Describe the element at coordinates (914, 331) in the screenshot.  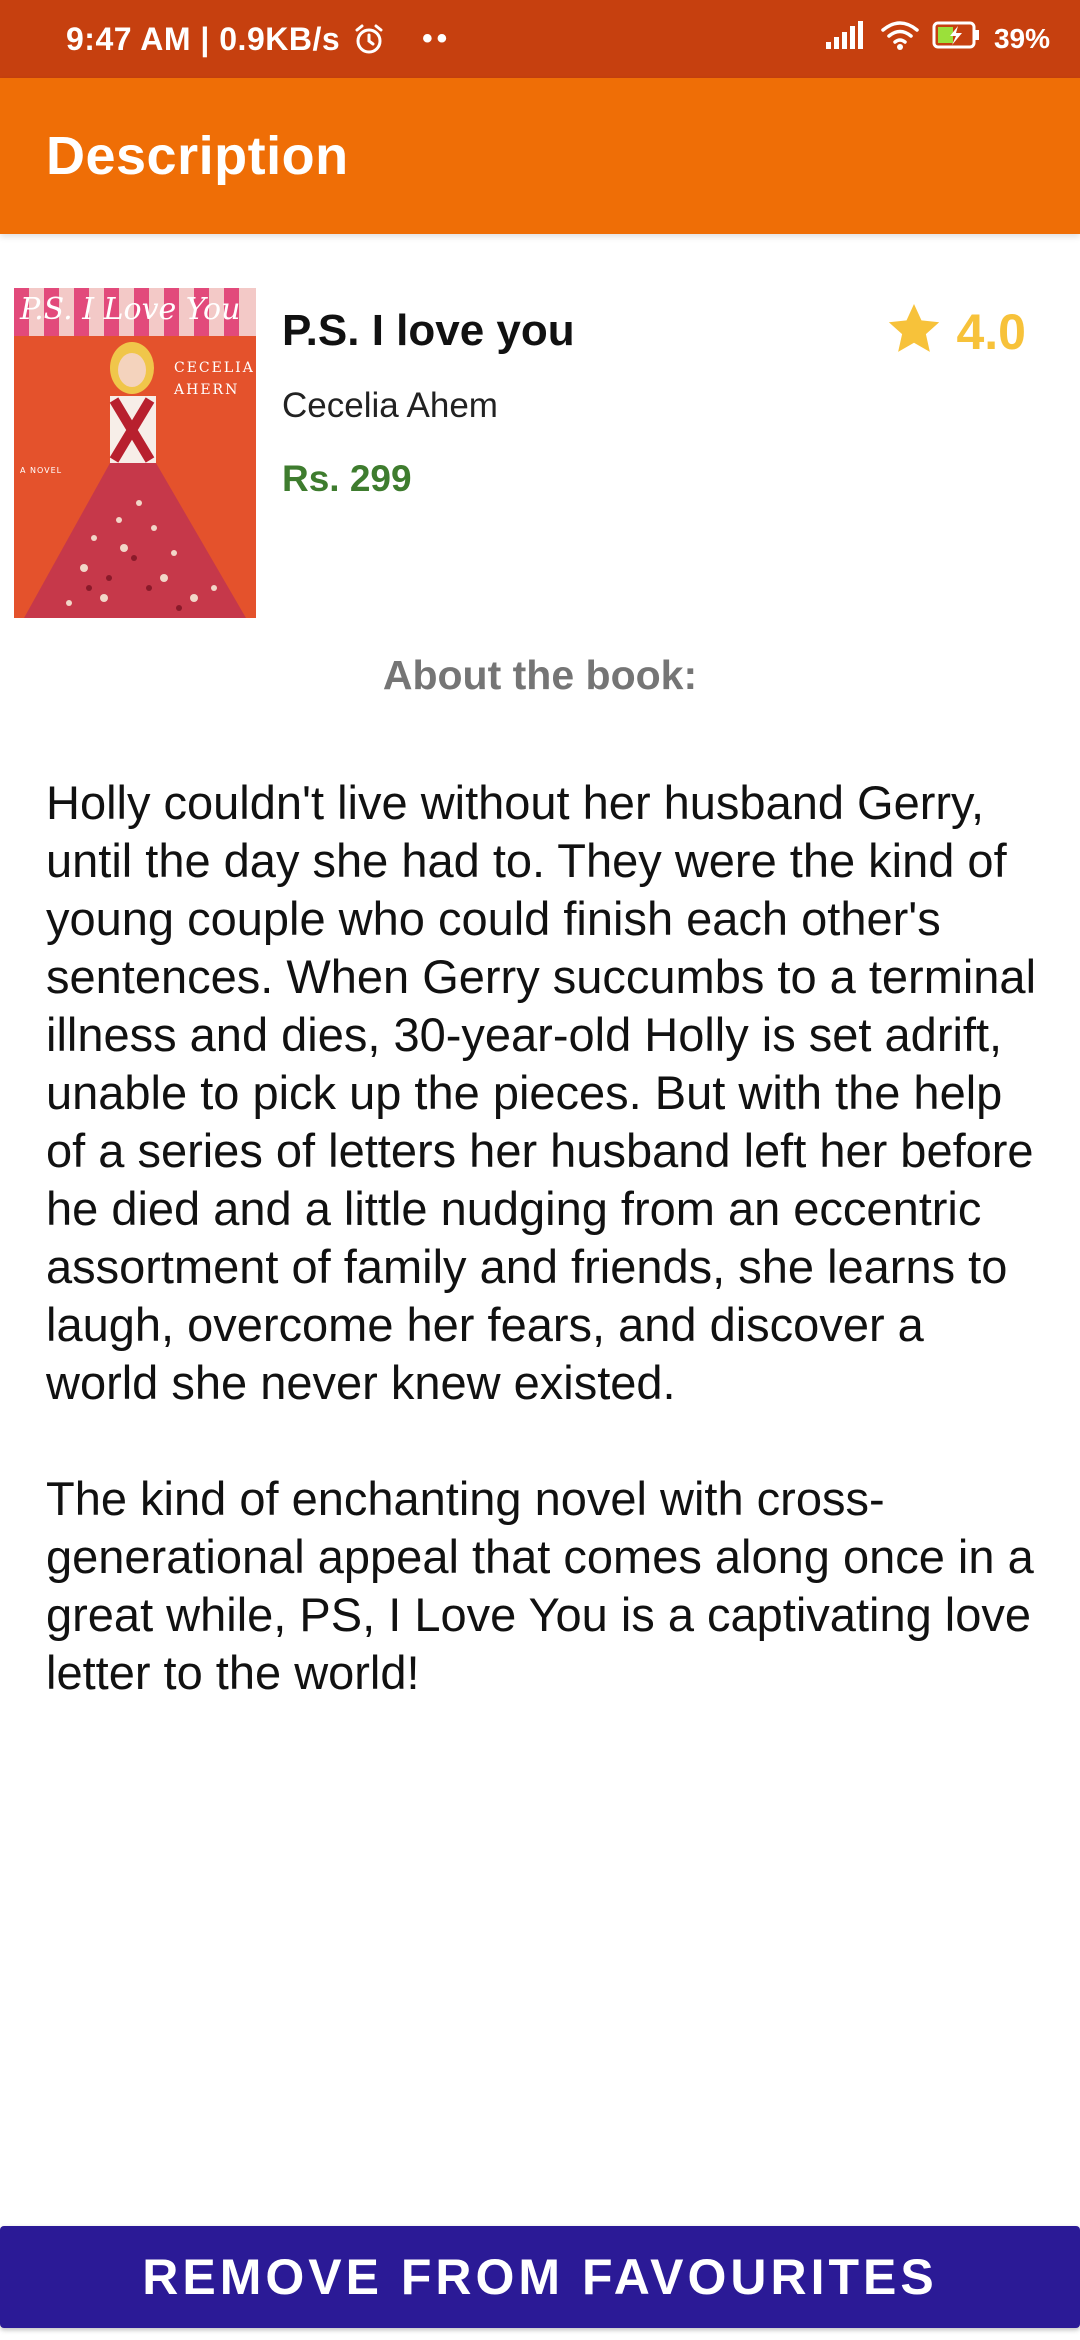
I see `star-icon` at that location.